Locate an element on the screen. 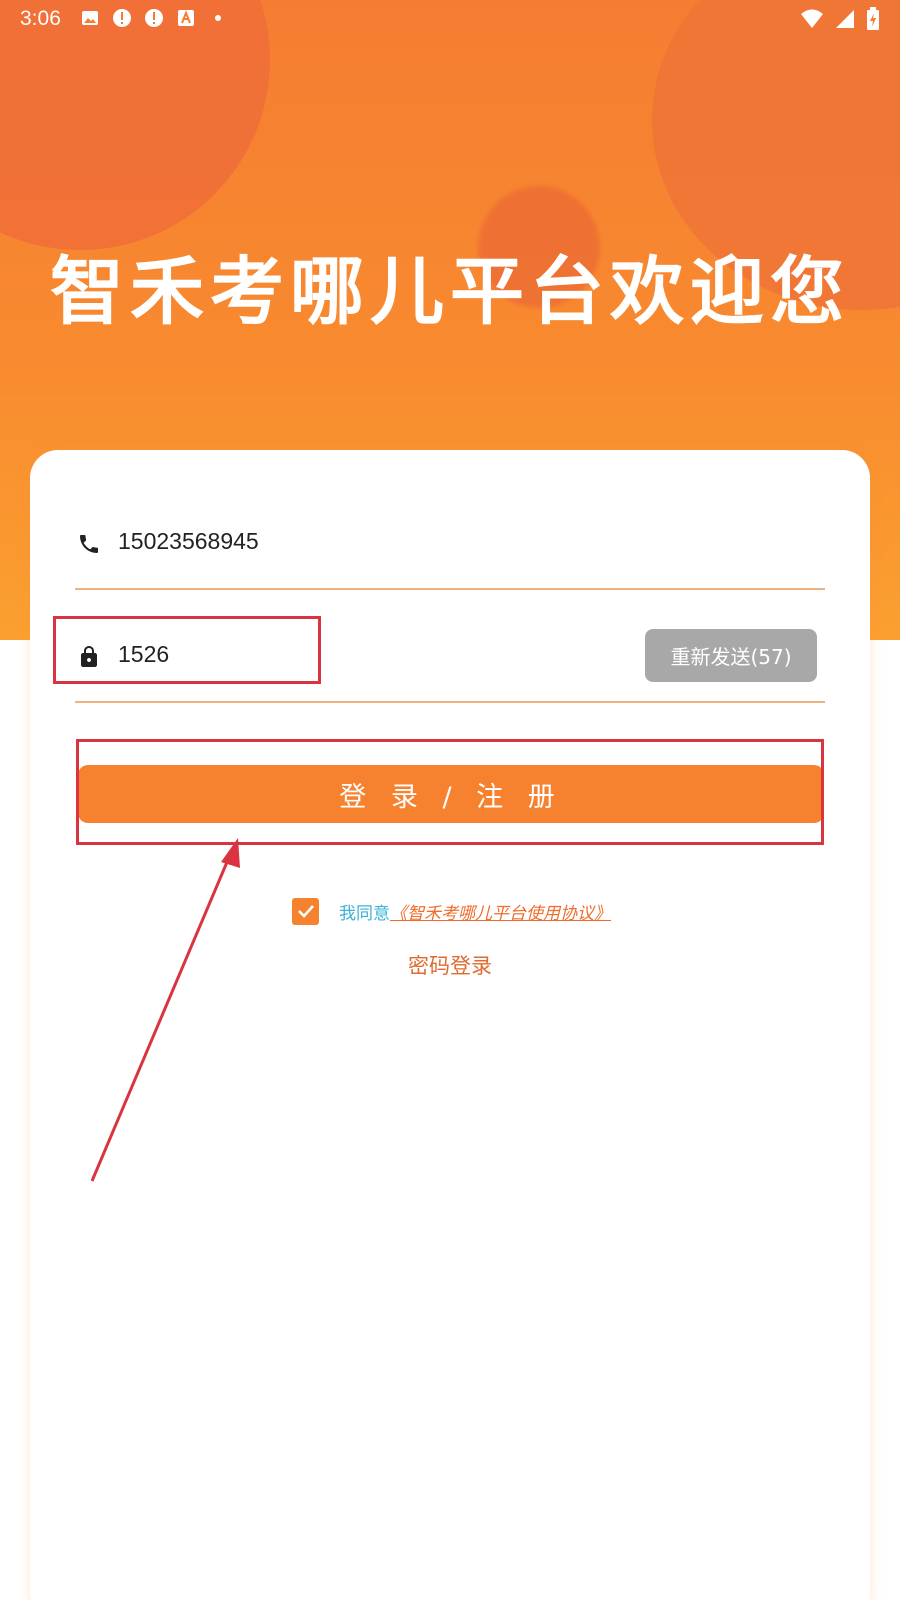 The height and width of the screenshot is (1600, 900). phone-field: 15023568945 is located at coordinates (450, 535).